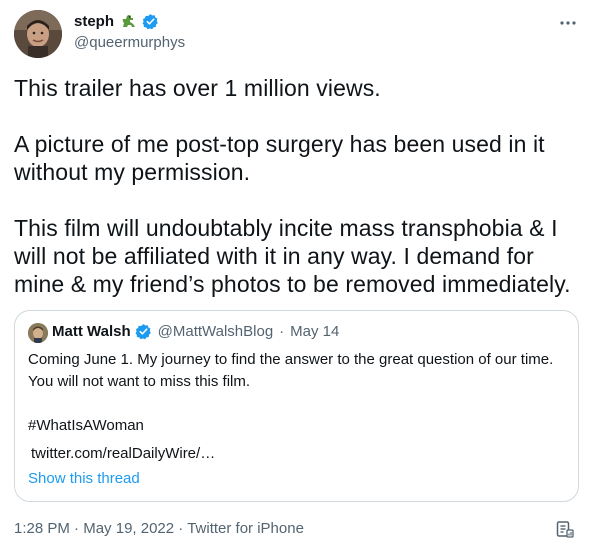  I want to click on analytics-icon, so click(565, 529).